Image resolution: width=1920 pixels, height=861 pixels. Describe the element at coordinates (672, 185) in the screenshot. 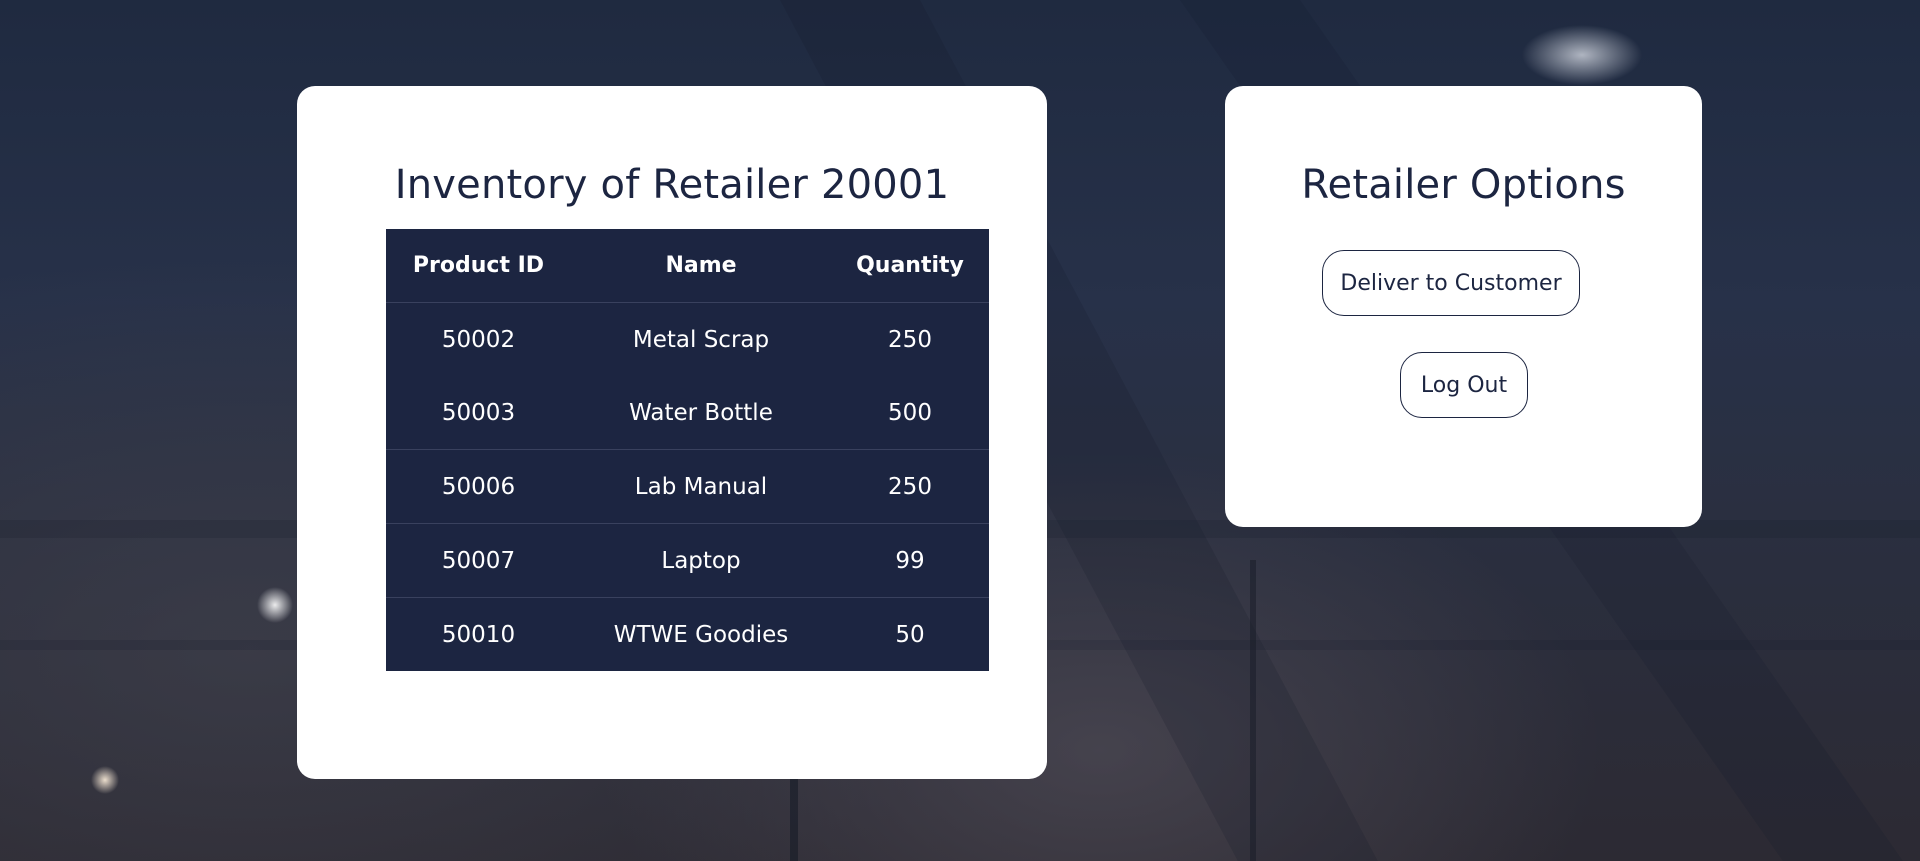

I see `inventory-title: Inventory of Retailer 20001` at that location.